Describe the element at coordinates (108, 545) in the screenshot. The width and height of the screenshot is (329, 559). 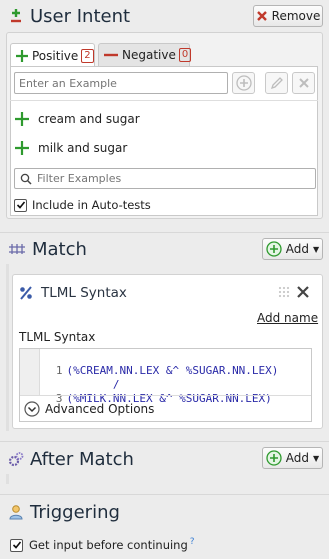
I see `get-input-label: Get input before continuing` at that location.